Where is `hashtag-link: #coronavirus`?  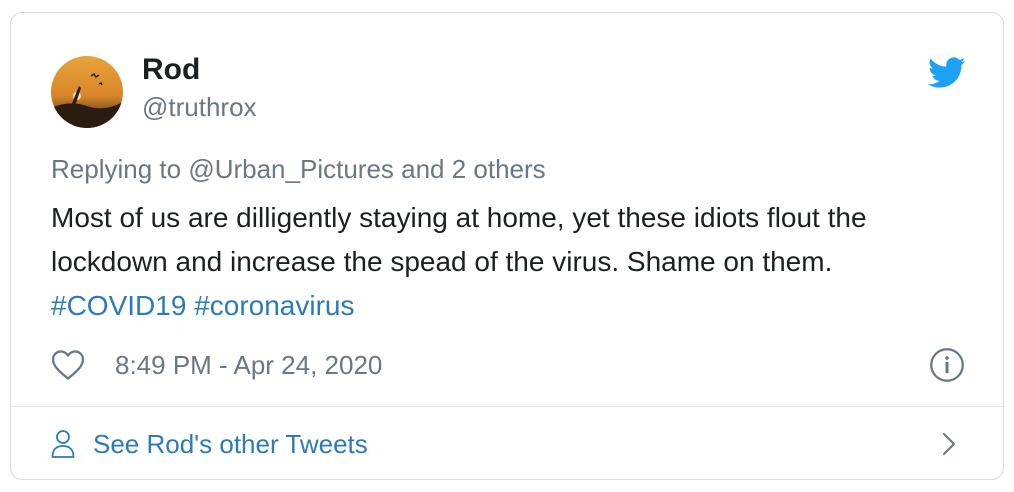
hashtag-link: #coronavirus is located at coordinates (274, 305).